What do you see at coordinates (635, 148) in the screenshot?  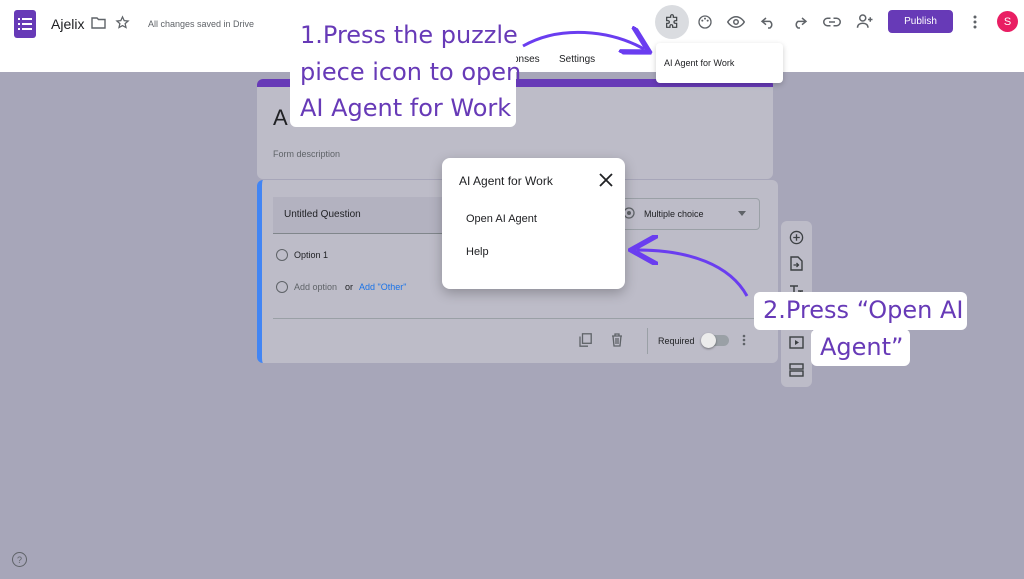 I see `arrow-annotation-icon` at bounding box center [635, 148].